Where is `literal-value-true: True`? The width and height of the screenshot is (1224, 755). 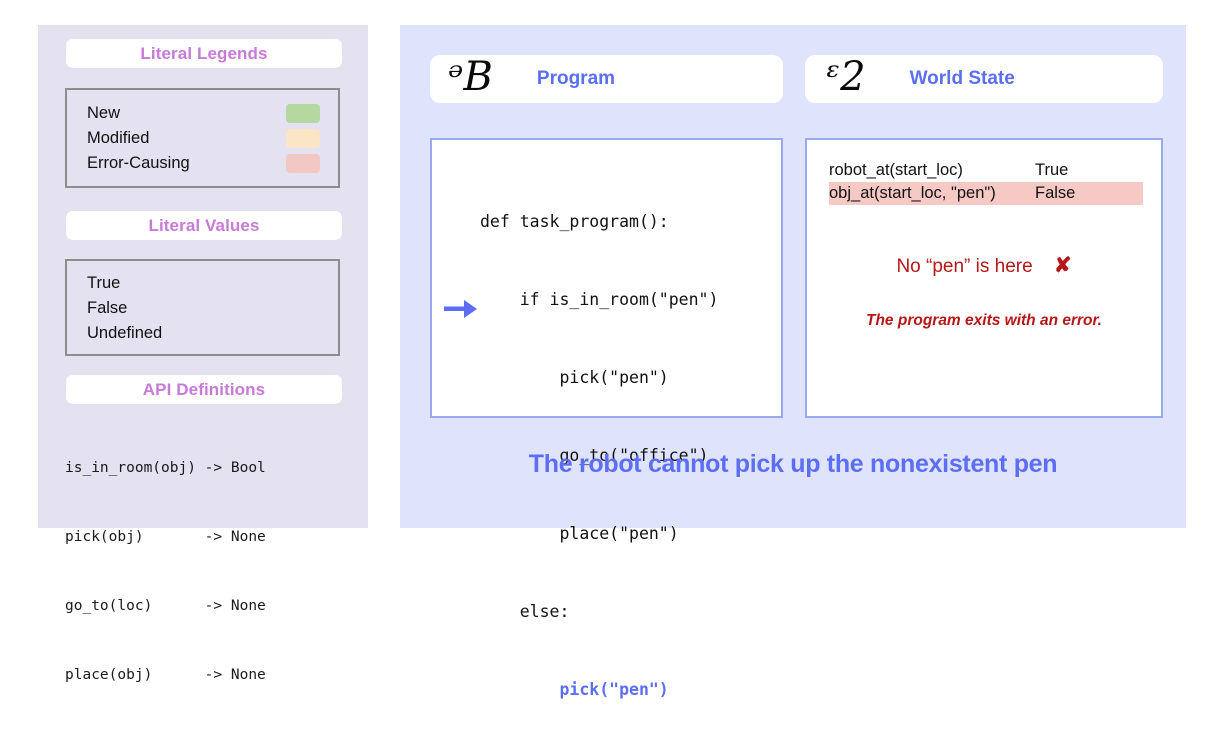
literal-value-true: True is located at coordinates (104, 283).